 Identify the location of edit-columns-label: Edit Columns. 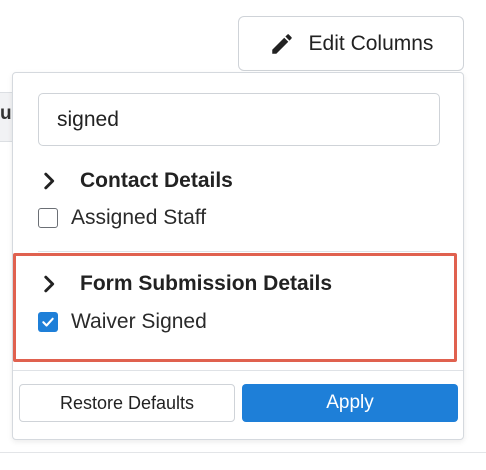
(371, 43).